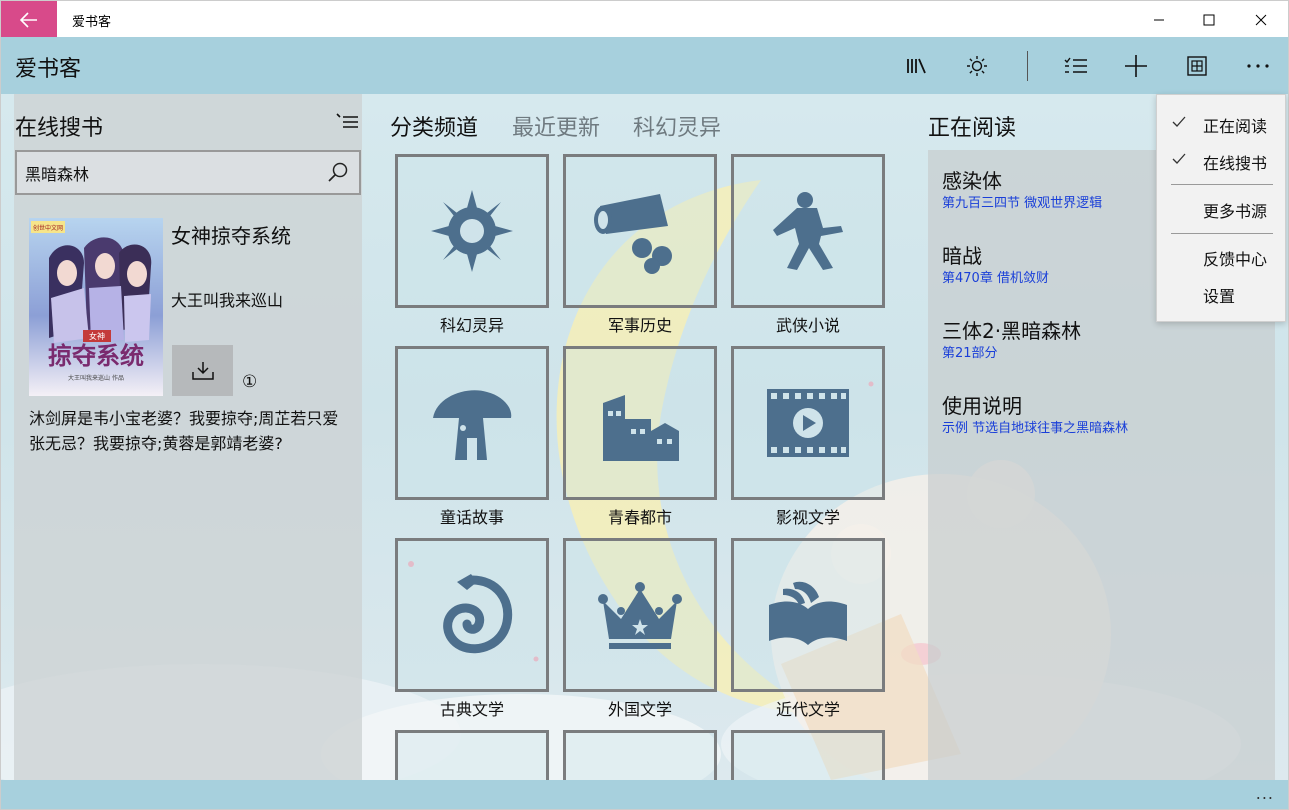  Describe the element at coordinates (644, 65) in the screenshot. I see `app-command-bar: 爱书客` at that location.